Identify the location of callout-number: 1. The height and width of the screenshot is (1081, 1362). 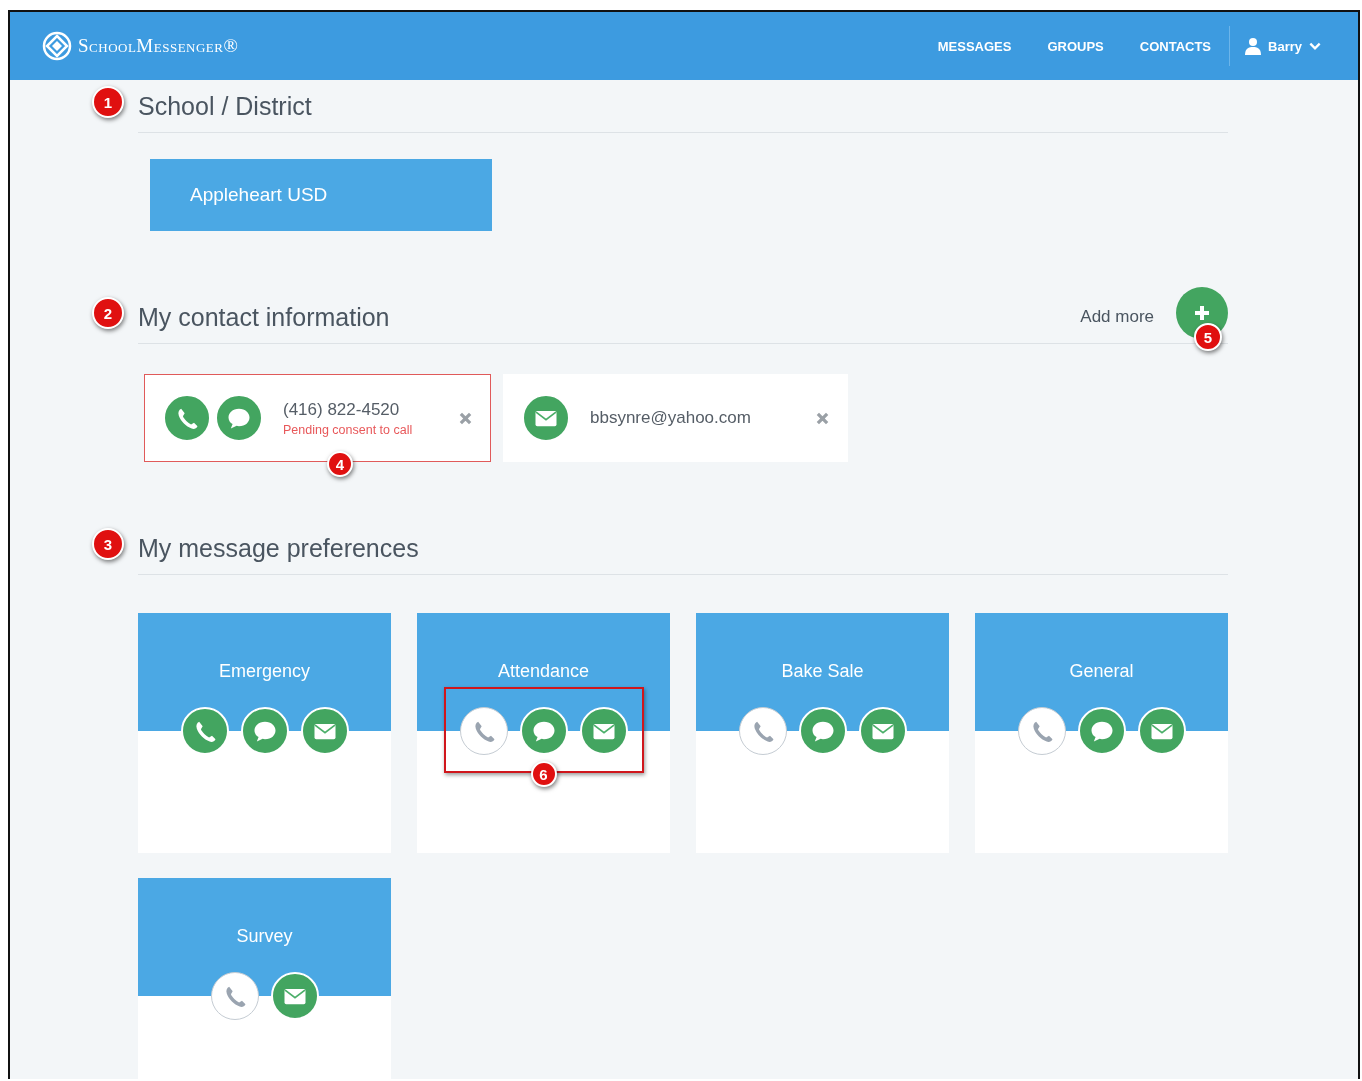
(108, 102).